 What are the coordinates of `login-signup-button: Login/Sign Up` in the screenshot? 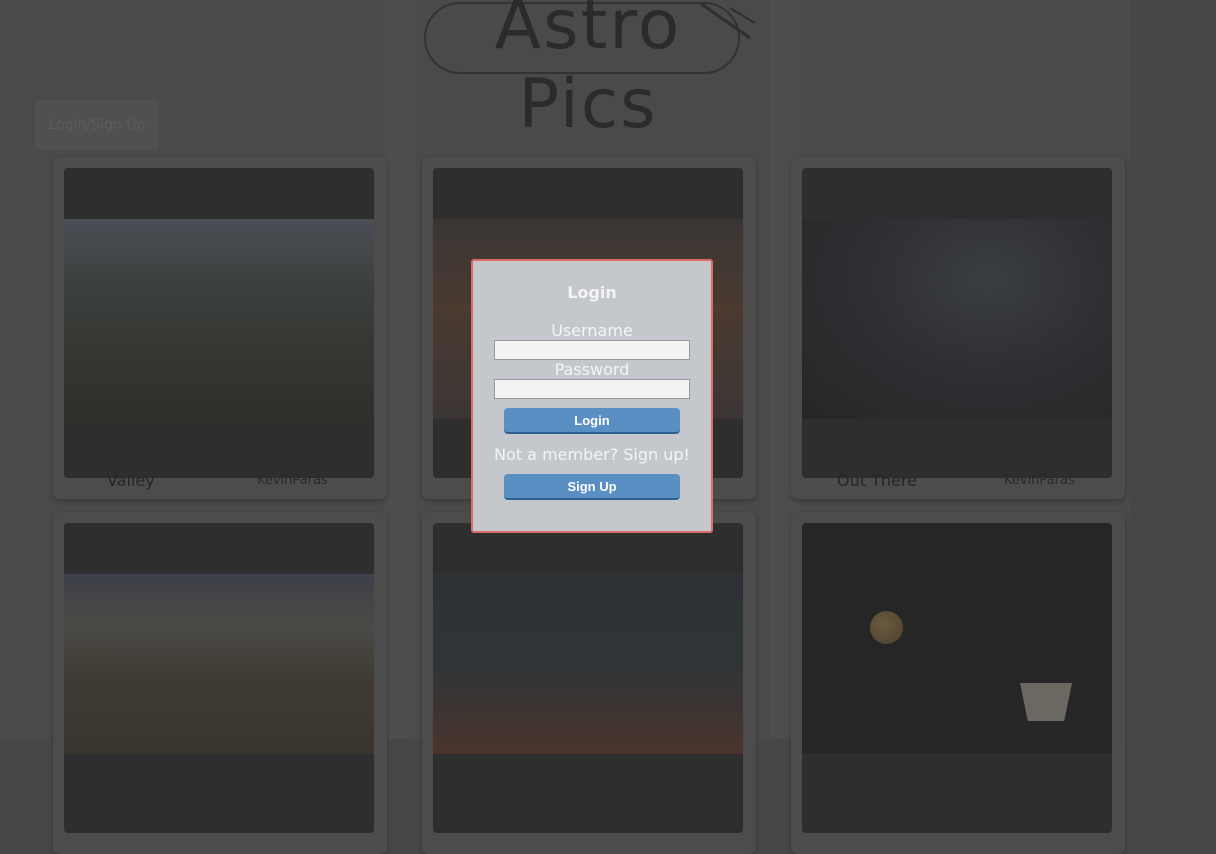 It's located at (97, 125).